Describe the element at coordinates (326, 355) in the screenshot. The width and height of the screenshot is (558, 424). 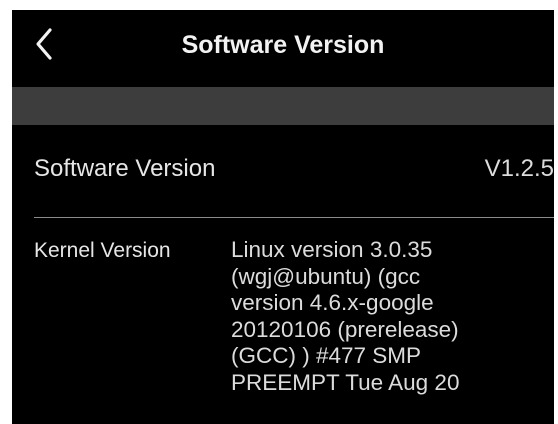
I see `kernel-version-line: (GCC) ) #477 SMP` at that location.